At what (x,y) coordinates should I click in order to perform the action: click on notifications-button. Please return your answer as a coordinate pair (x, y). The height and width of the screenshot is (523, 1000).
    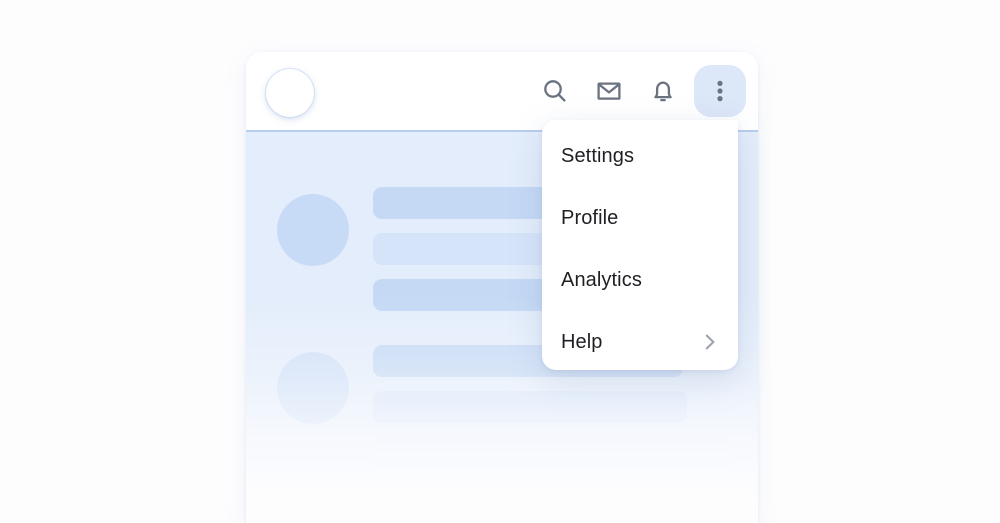
    Looking at the image, I should click on (663, 91).